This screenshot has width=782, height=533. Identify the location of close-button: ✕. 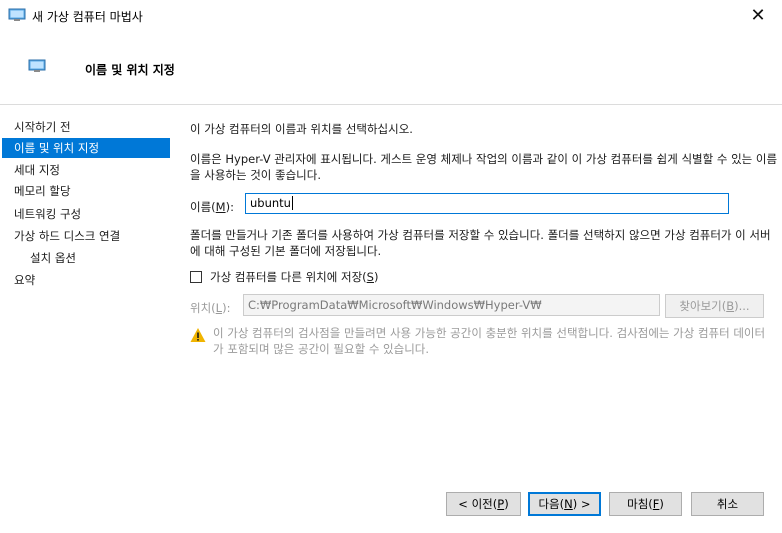
(758, 15).